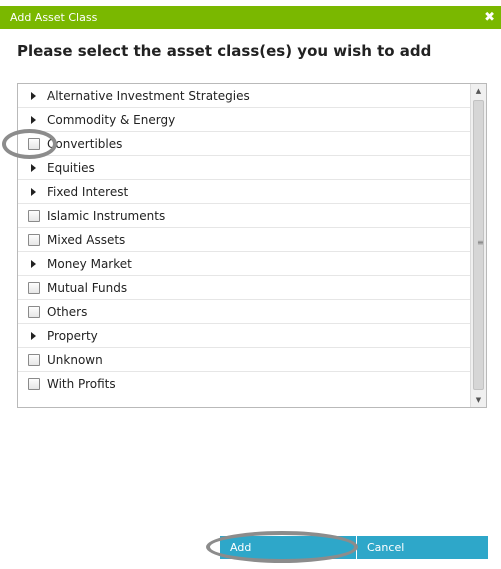  What do you see at coordinates (71, 168) in the screenshot?
I see `list-item-label: Equities` at bounding box center [71, 168].